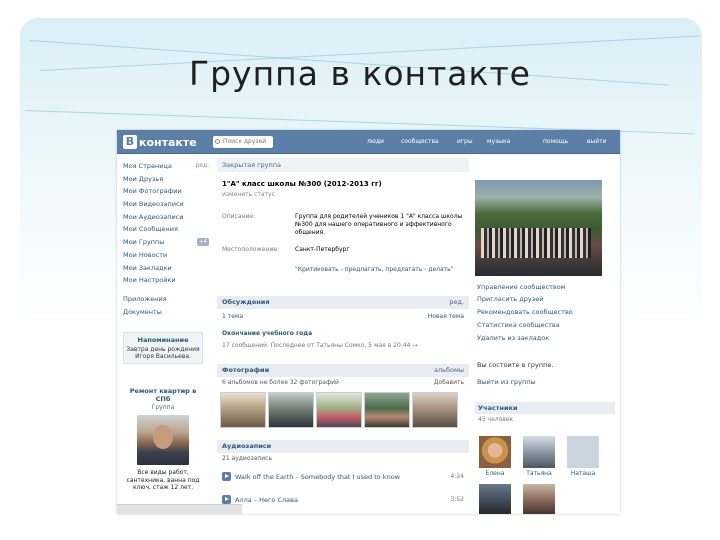 This screenshot has height=540, width=720. Describe the element at coordinates (168, 142) in the screenshot. I see `vk-logo-text: контакте` at that location.